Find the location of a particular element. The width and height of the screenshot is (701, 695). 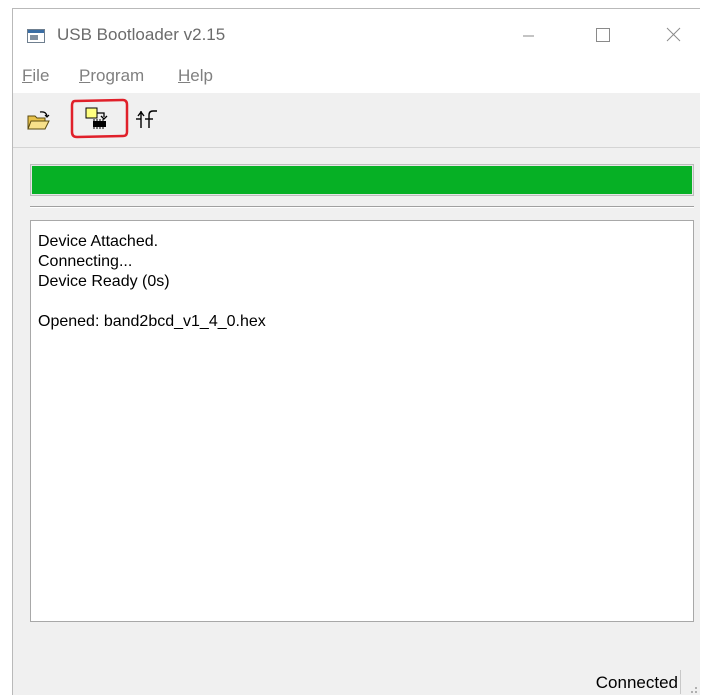

menu-program: Program is located at coordinates (111, 76).